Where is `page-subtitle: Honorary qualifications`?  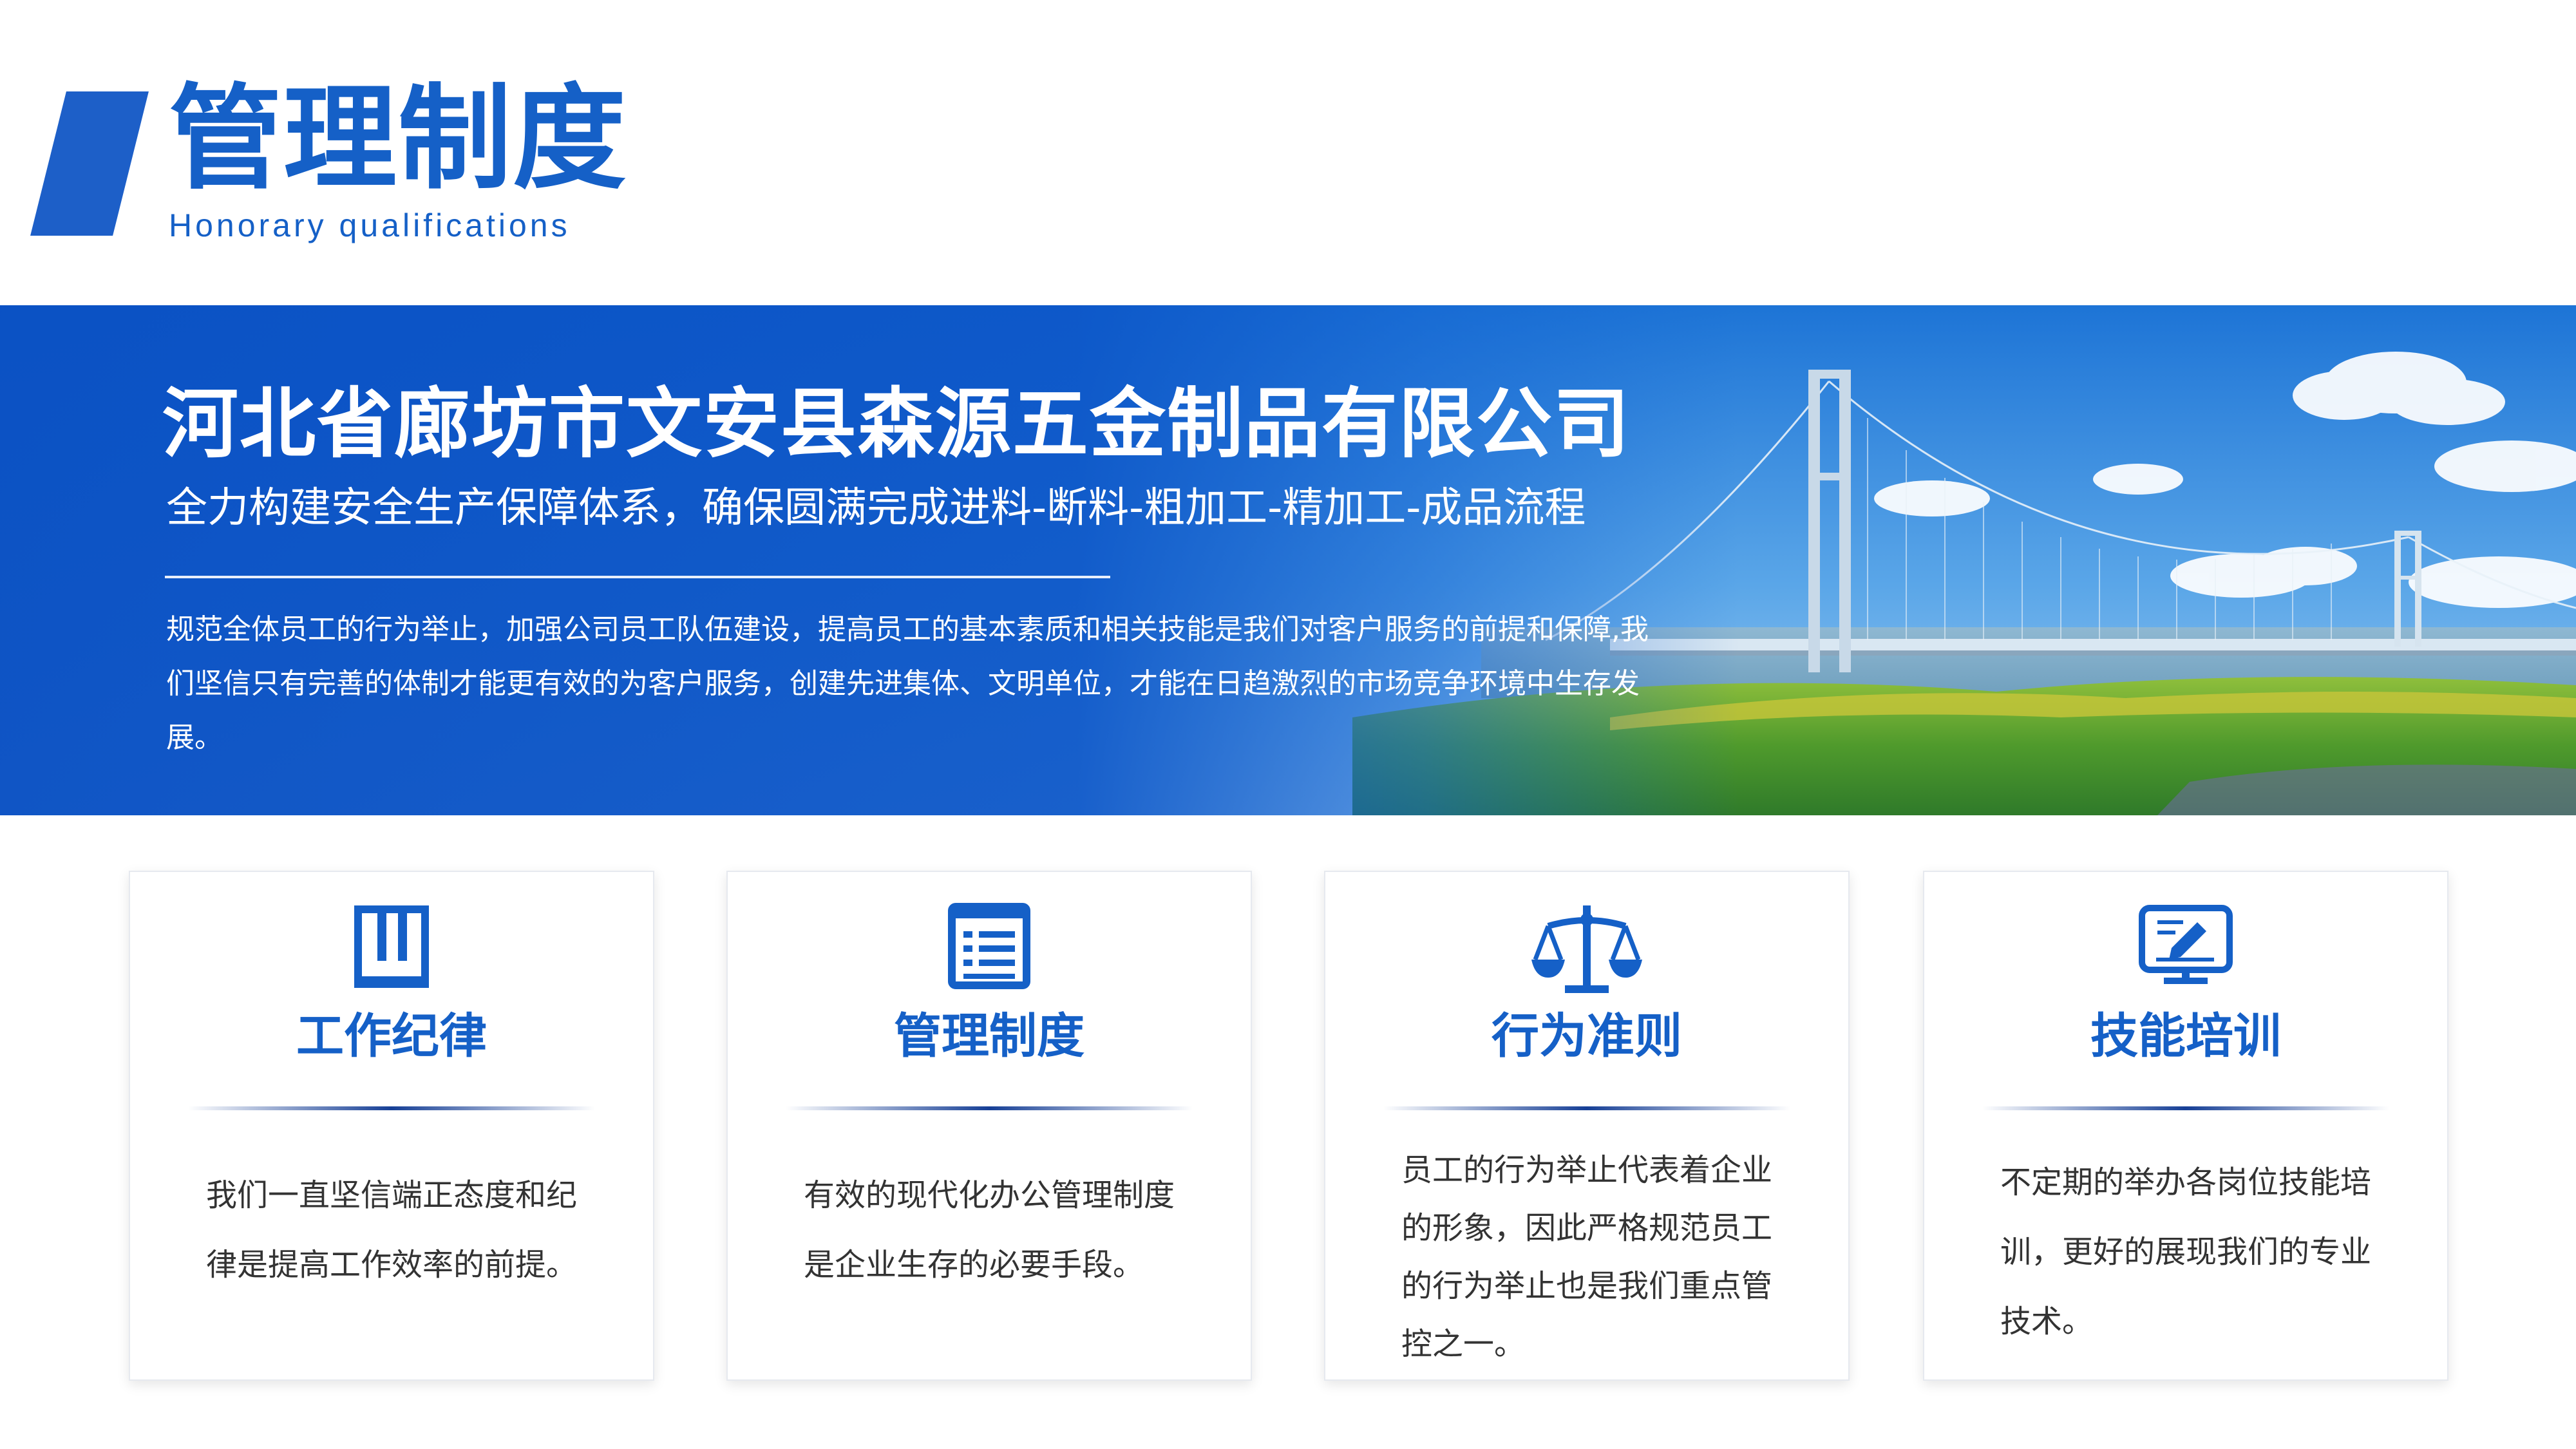 page-subtitle: Honorary qualifications is located at coordinates (370, 225).